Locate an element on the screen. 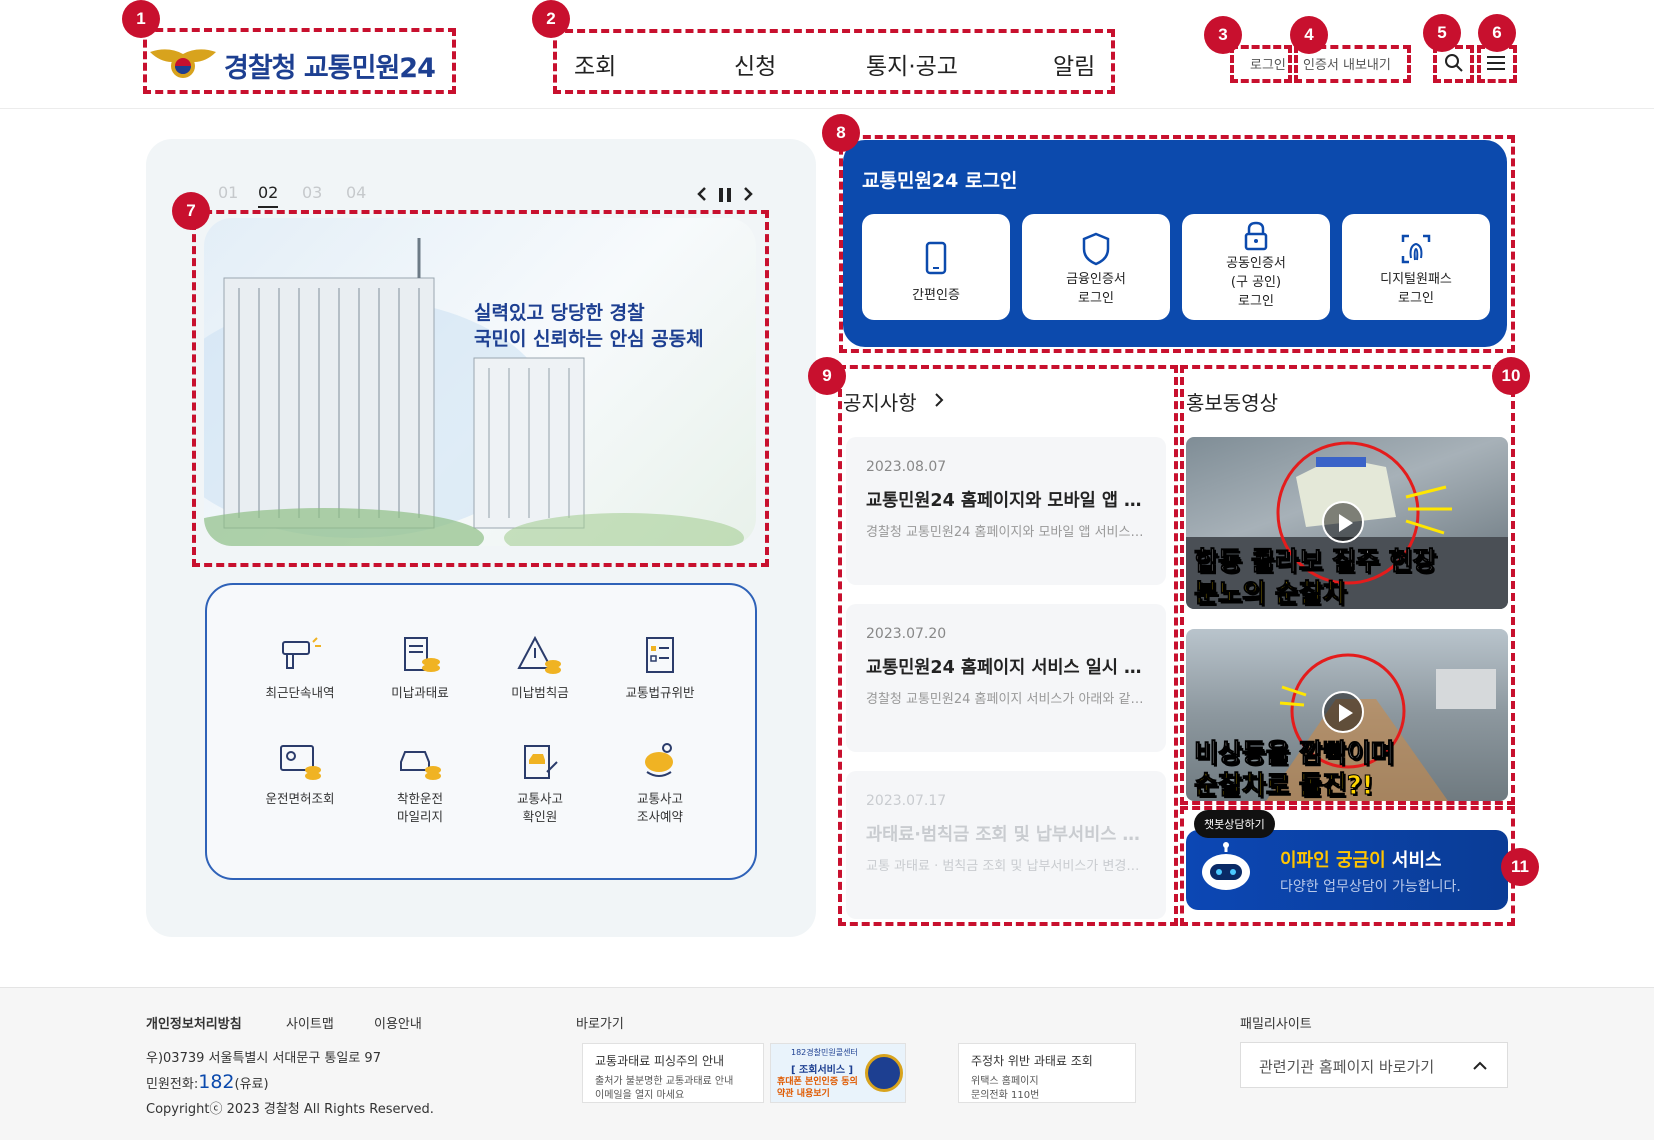 This screenshot has width=1654, height=1140. slide-number-3: 03 is located at coordinates (312, 192).